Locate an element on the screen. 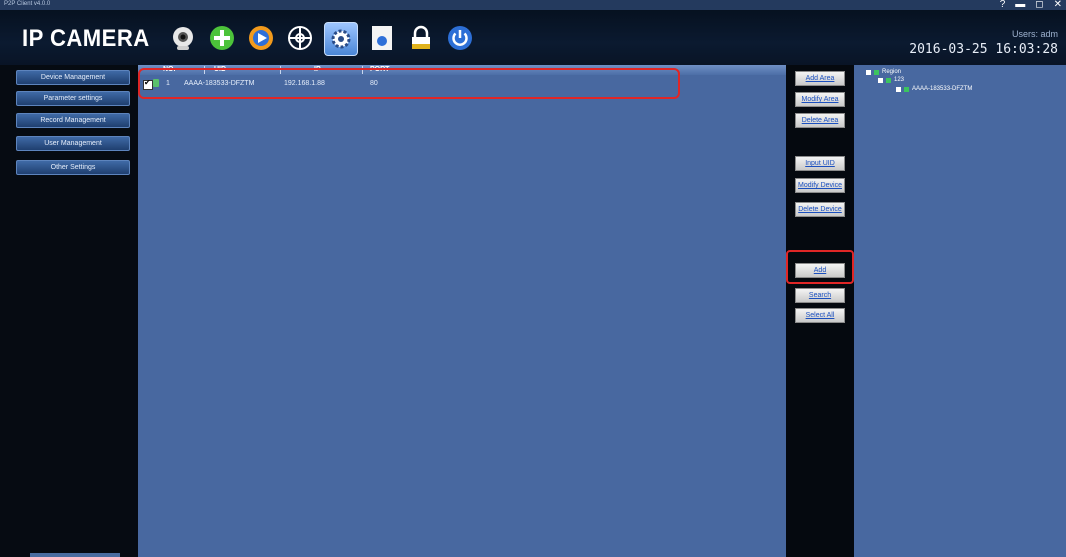 The image size is (1066, 557). sidebar-item-record-management: Record Management is located at coordinates (73, 120).